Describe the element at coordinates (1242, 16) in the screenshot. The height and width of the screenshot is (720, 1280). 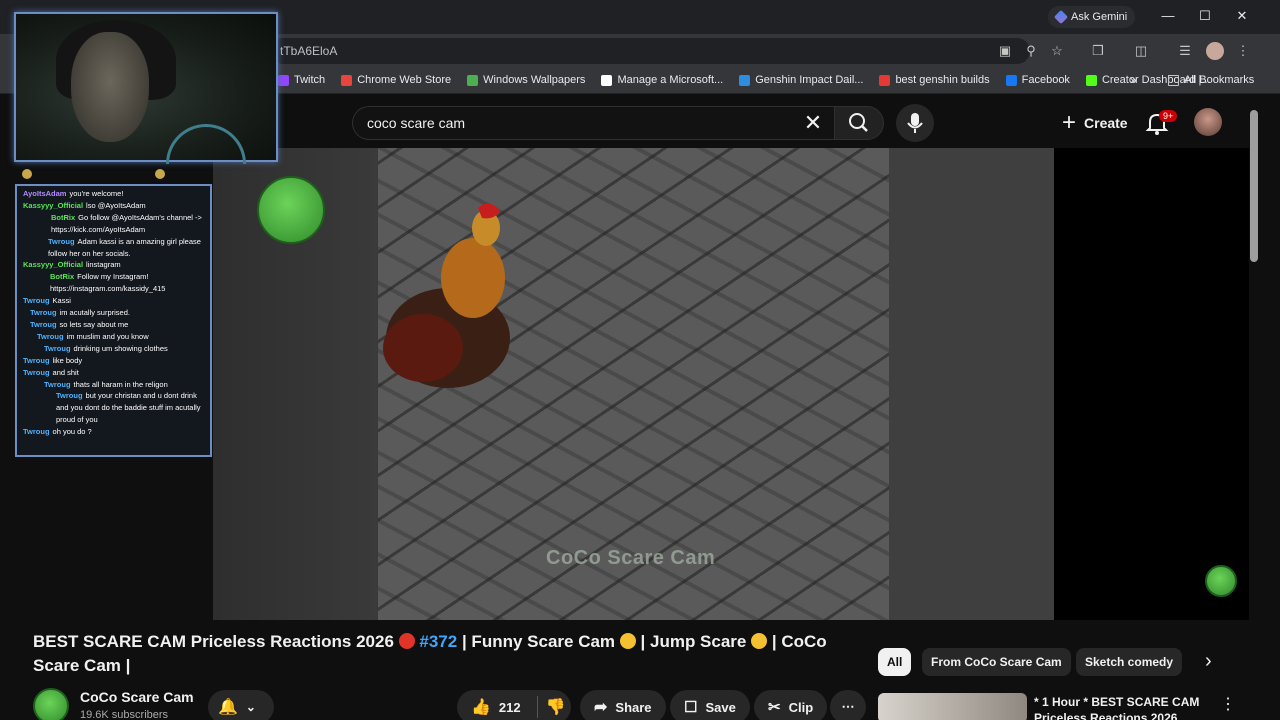
I see `close-window-icon: ✕` at that location.